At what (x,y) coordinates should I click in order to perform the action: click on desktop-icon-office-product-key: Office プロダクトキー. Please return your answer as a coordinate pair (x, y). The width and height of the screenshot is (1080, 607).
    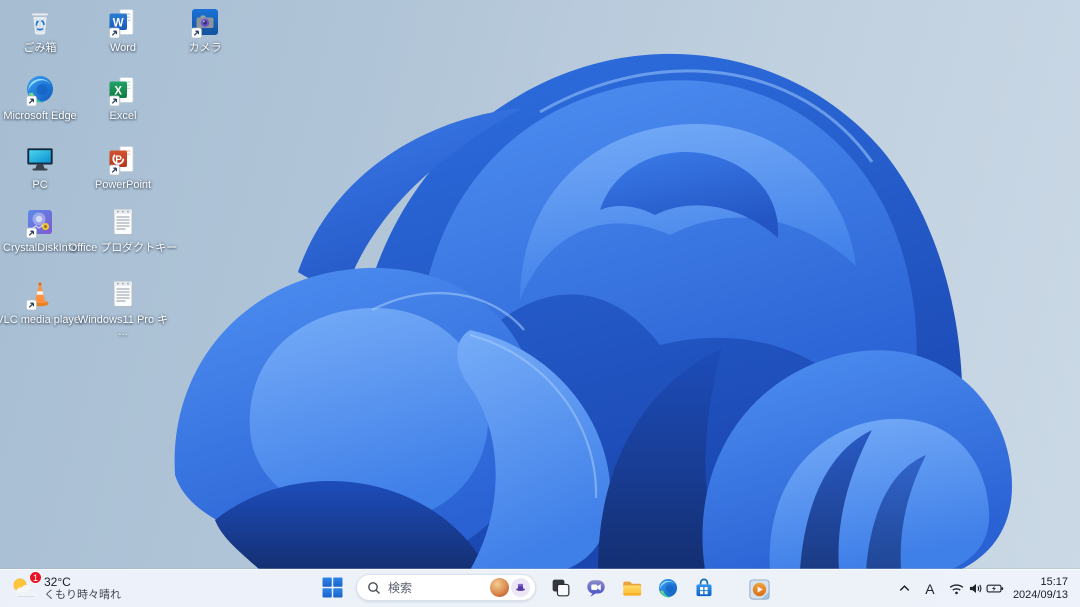
    Looking at the image, I should click on (123, 229).